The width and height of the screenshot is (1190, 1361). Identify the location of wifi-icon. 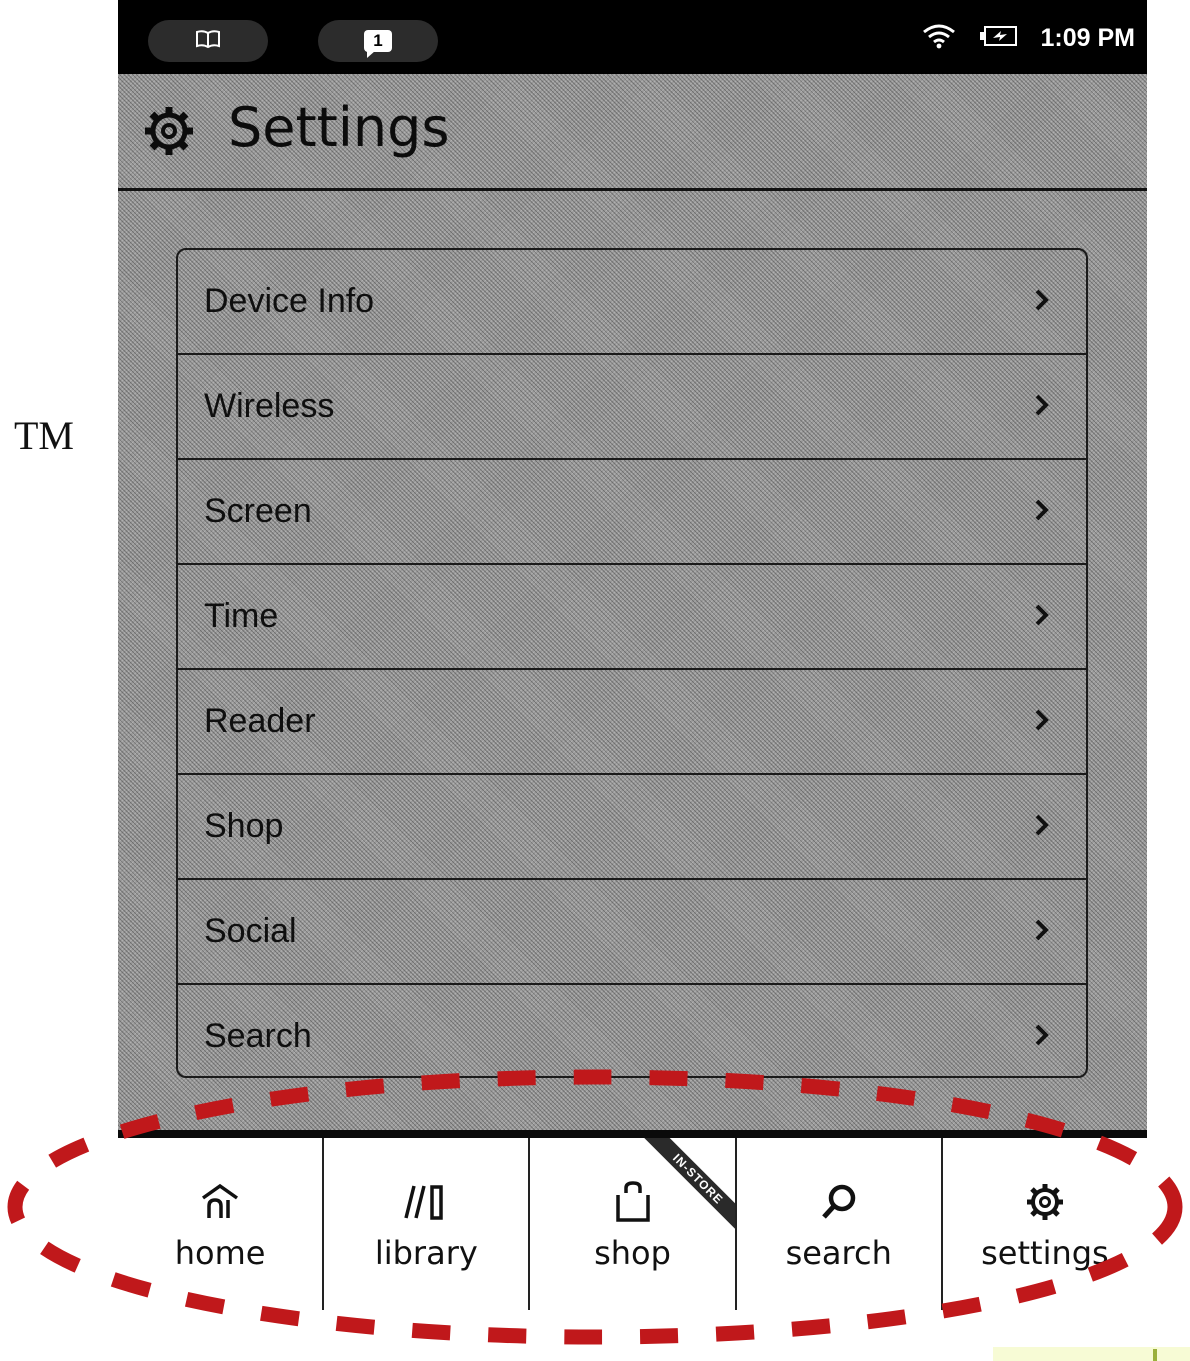
(939, 38).